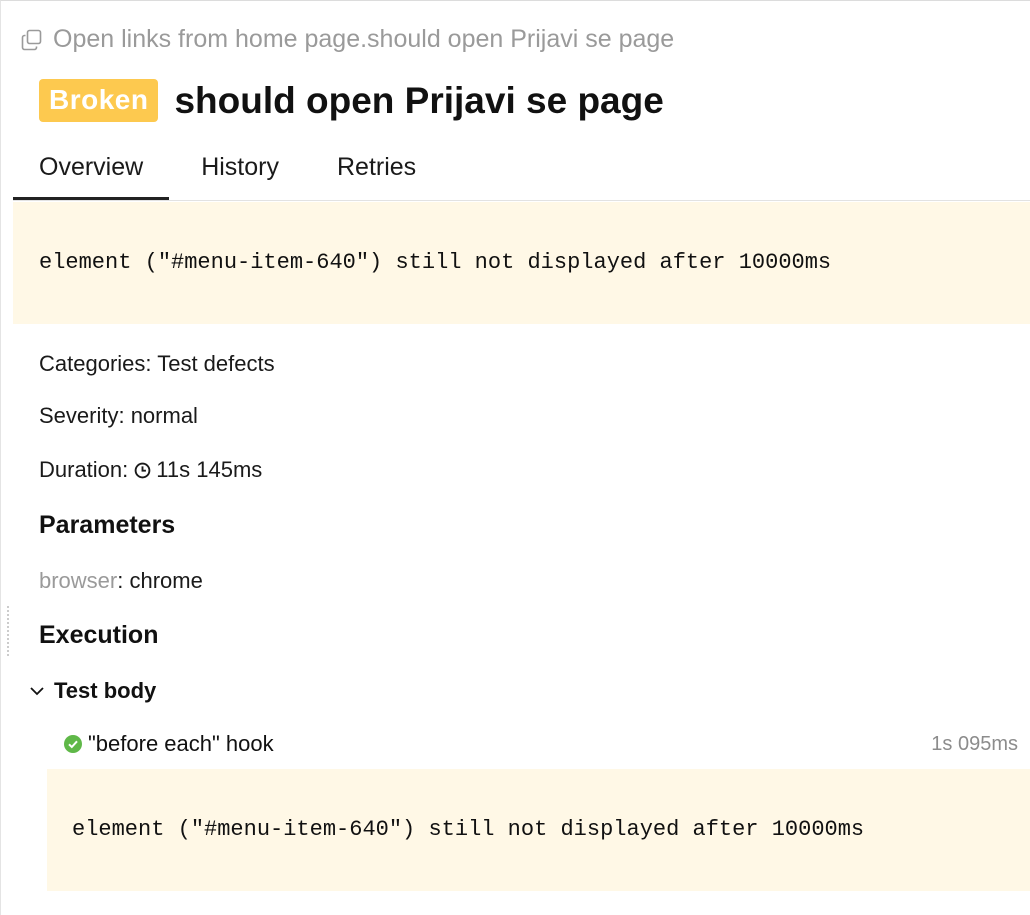  Describe the element at coordinates (91, 168) in the screenshot. I see `tab-overview: Overview` at that location.